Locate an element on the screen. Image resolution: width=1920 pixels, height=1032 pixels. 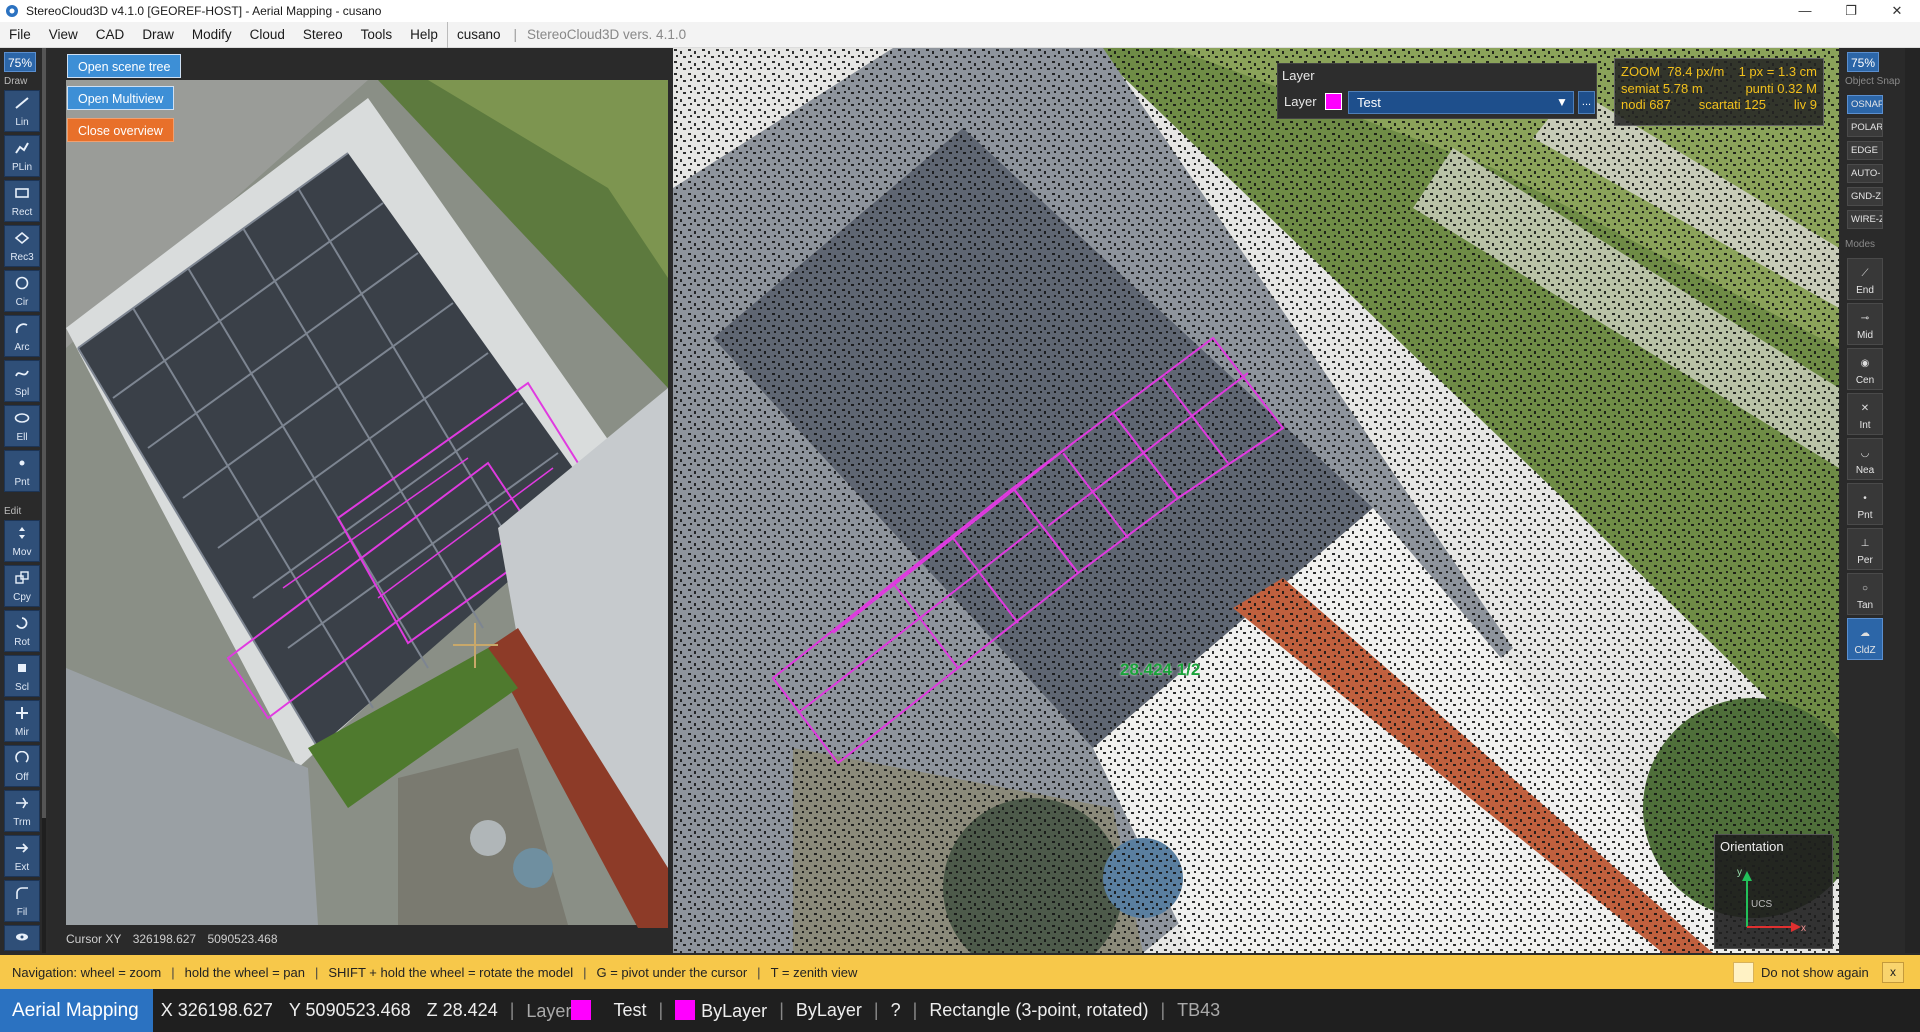
rotate-tool-button: Rot is located at coordinates (22, 631).